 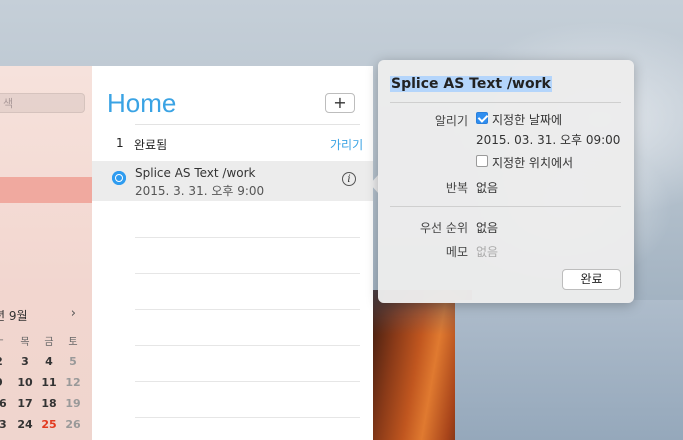 I want to click on reminder-date: 2015. 3. 31. 오후 9:00, so click(x=200, y=191).